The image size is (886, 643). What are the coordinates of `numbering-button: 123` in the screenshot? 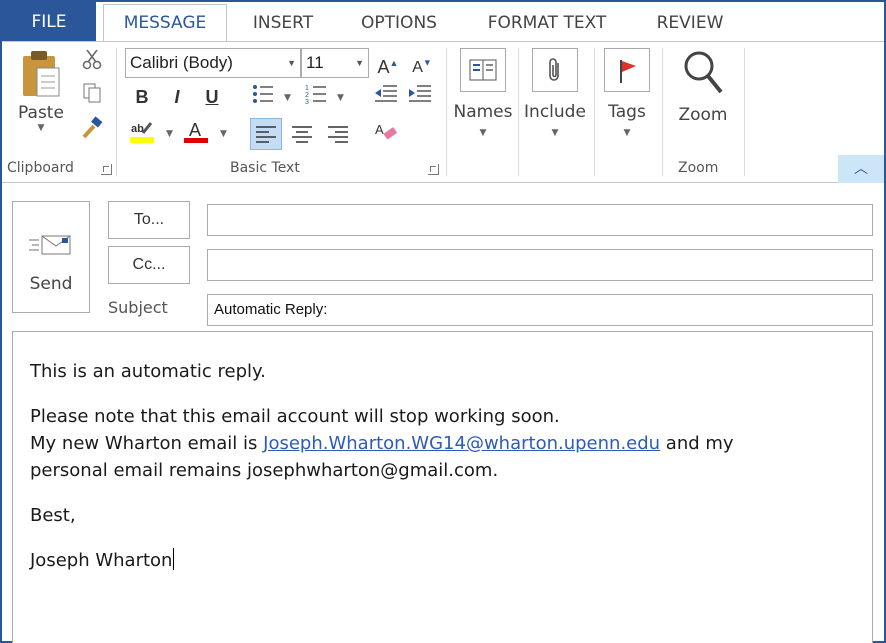 It's located at (316, 97).